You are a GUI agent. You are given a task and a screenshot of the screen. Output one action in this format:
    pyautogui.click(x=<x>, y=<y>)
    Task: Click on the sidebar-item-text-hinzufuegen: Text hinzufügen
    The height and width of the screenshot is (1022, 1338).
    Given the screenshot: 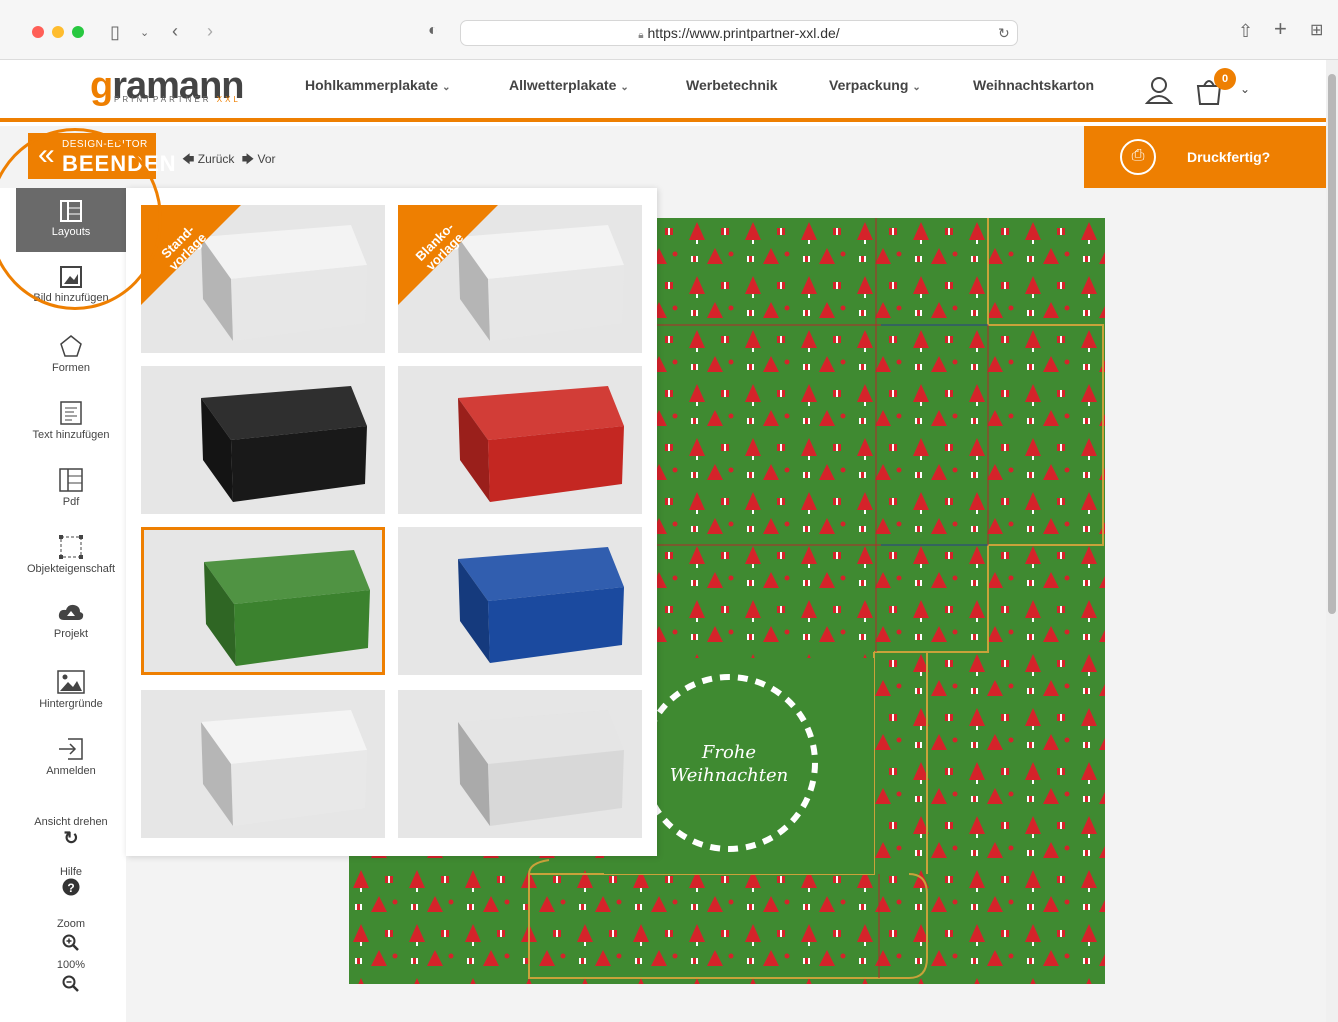 What is the action you would take?
    pyautogui.click(x=71, y=421)
    